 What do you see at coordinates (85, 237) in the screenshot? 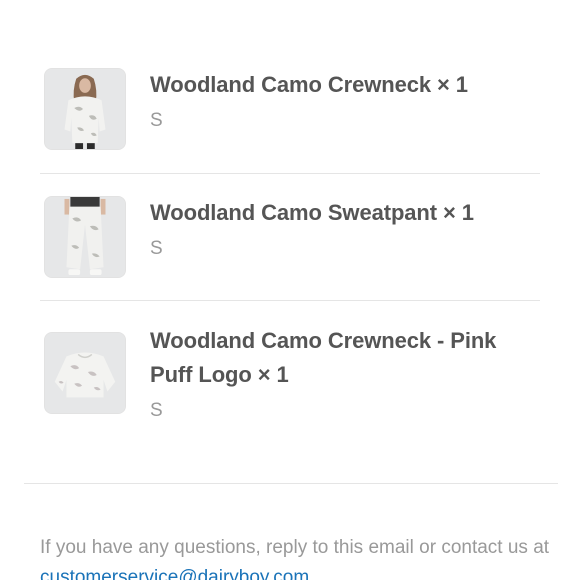
I see `product-photo-model-sweatpant-icon` at bounding box center [85, 237].